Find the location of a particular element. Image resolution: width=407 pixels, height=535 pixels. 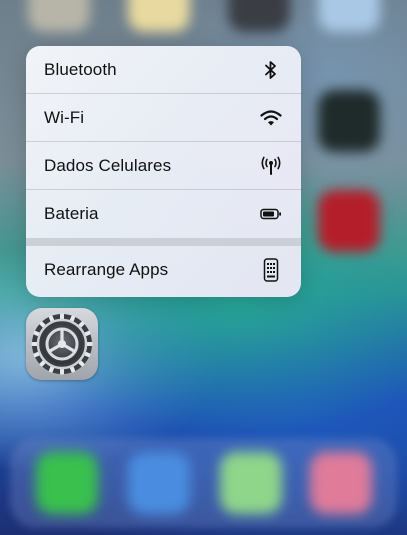

battery-icon is located at coordinates (271, 214).